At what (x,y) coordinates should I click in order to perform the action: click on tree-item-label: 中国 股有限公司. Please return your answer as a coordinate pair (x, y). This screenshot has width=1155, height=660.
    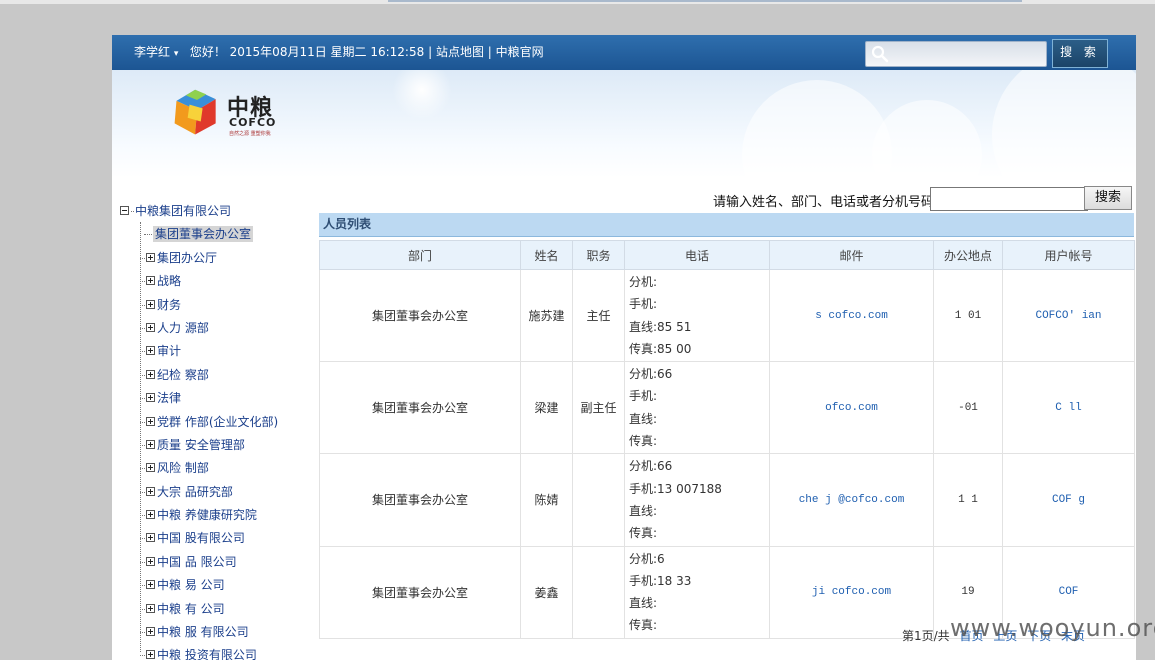
    Looking at the image, I should click on (201, 538).